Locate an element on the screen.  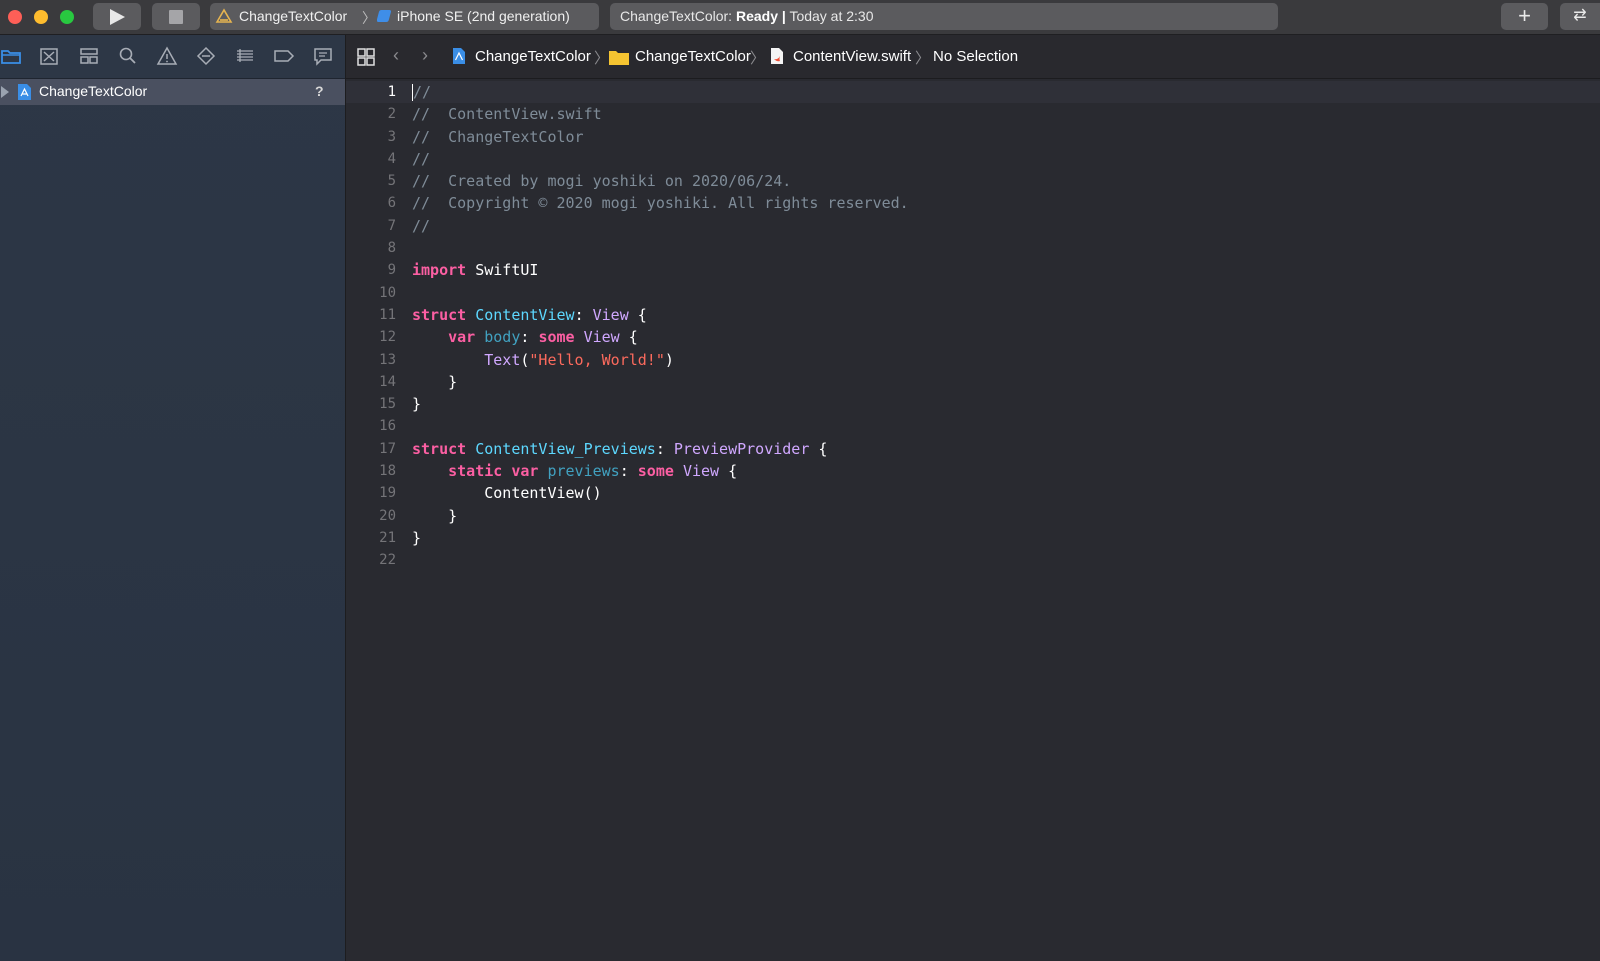
line-source: // ContentView.swift is located at coordinates (507, 114).